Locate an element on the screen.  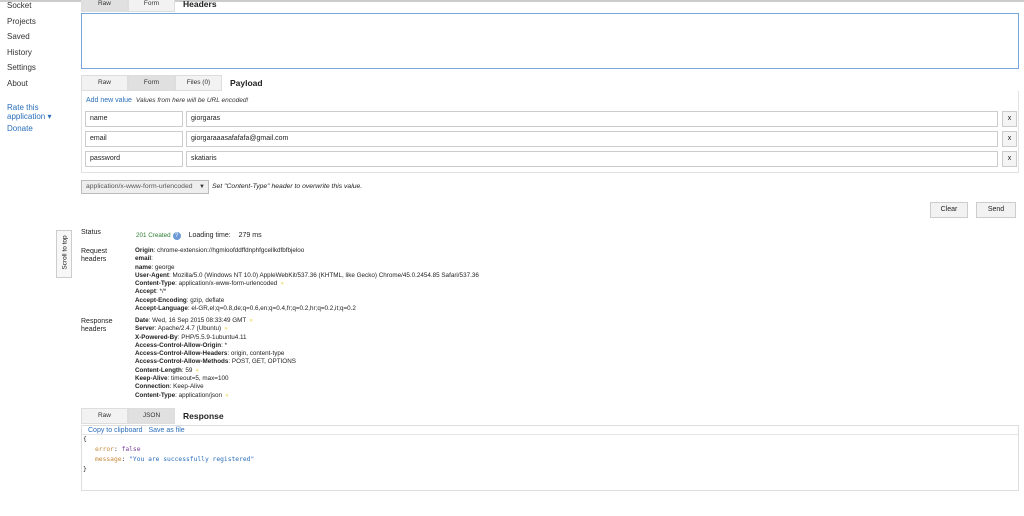
header-value: Apache/2.4.7 (Ubuntu) is located at coordinates (189, 329).